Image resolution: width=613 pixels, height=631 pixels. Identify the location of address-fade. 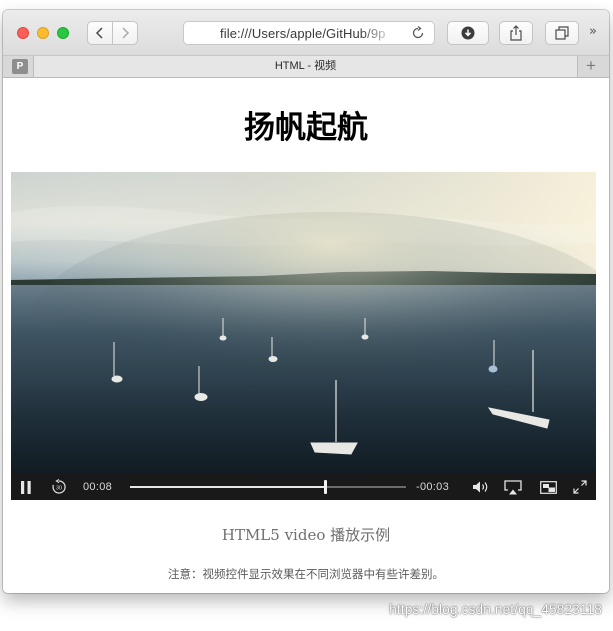
(378, 33).